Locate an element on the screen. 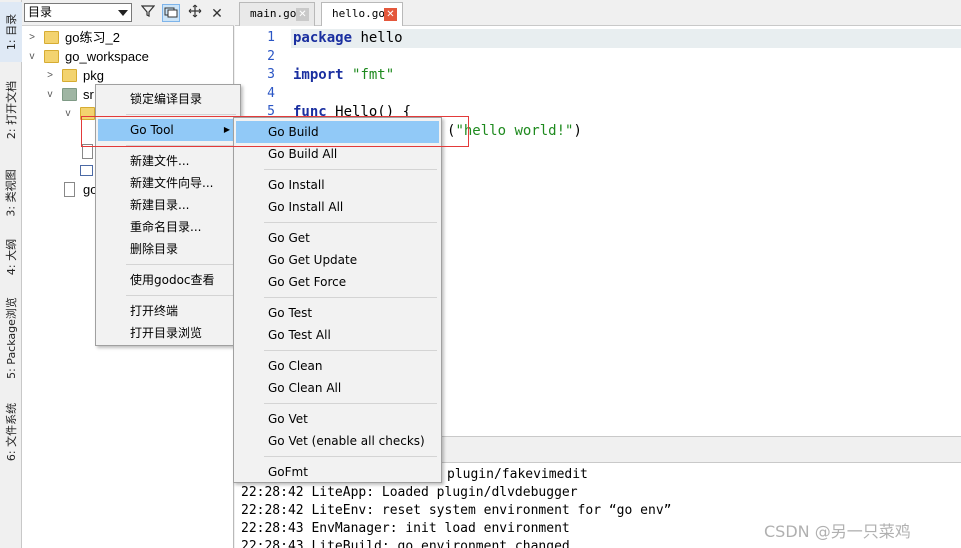 This screenshot has height=548, width=961. menu-item-label: Go Install All is located at coordinates (306, 207).